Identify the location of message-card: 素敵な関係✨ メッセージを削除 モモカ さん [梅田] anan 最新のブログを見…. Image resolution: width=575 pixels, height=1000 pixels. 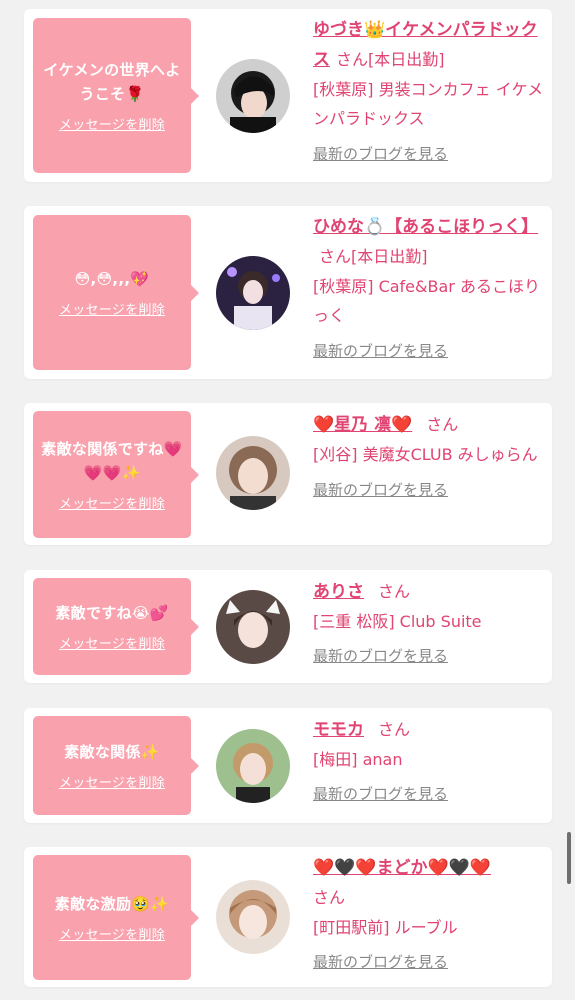
(288, 765).